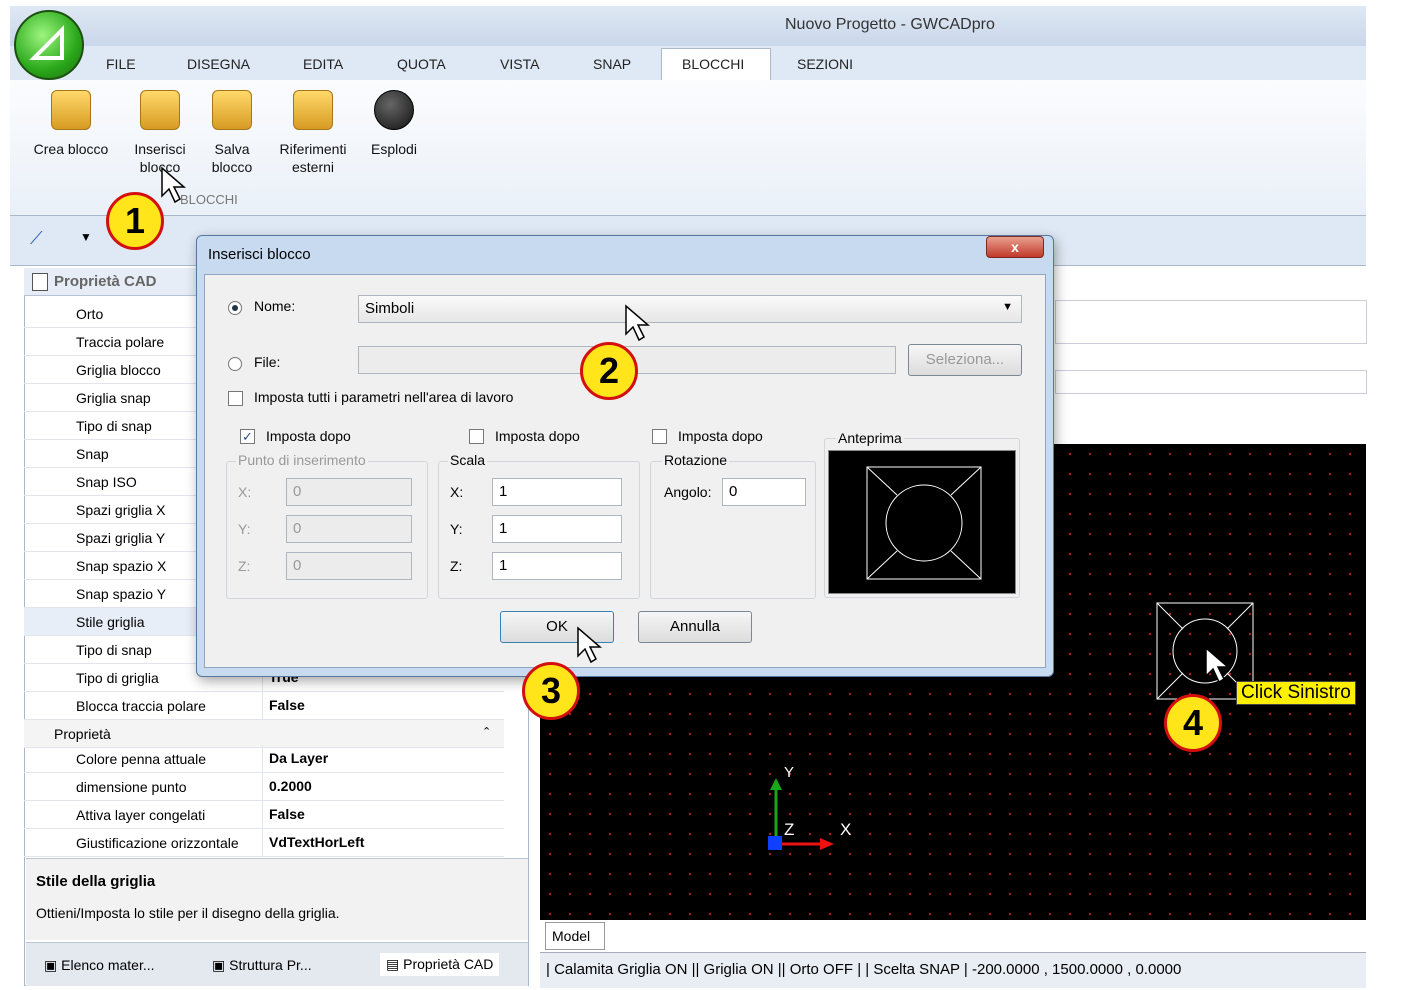 The image size is (1411, 990). Describe the element at coordinates (313, 133) in the screenshot. I see `riferimenti-esterni-button: Riferimenti esterni` at that location.